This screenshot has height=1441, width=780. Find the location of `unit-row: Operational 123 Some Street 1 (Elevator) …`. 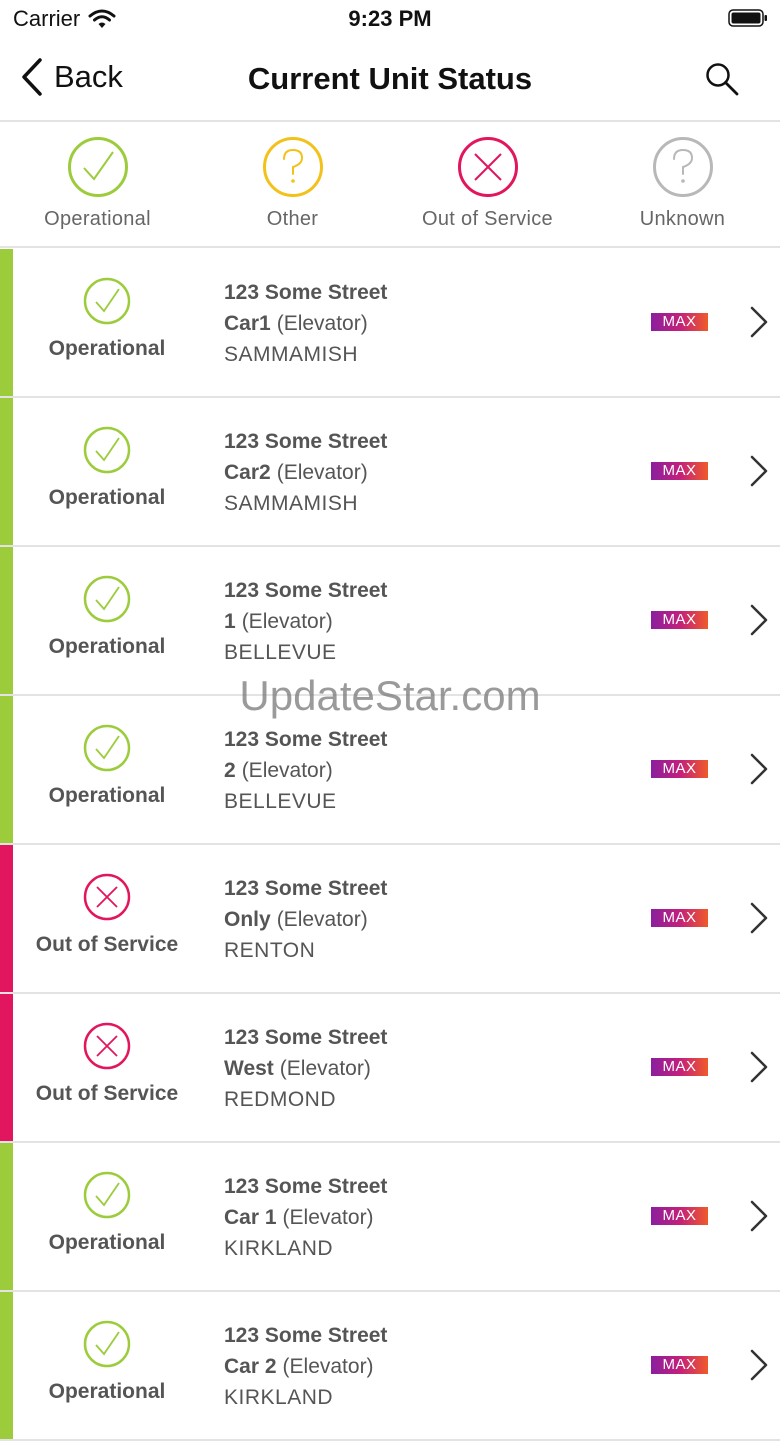

unit-row: Operational 123 Some Street 1 (Elevator) … is located at coordinates (390, 621).